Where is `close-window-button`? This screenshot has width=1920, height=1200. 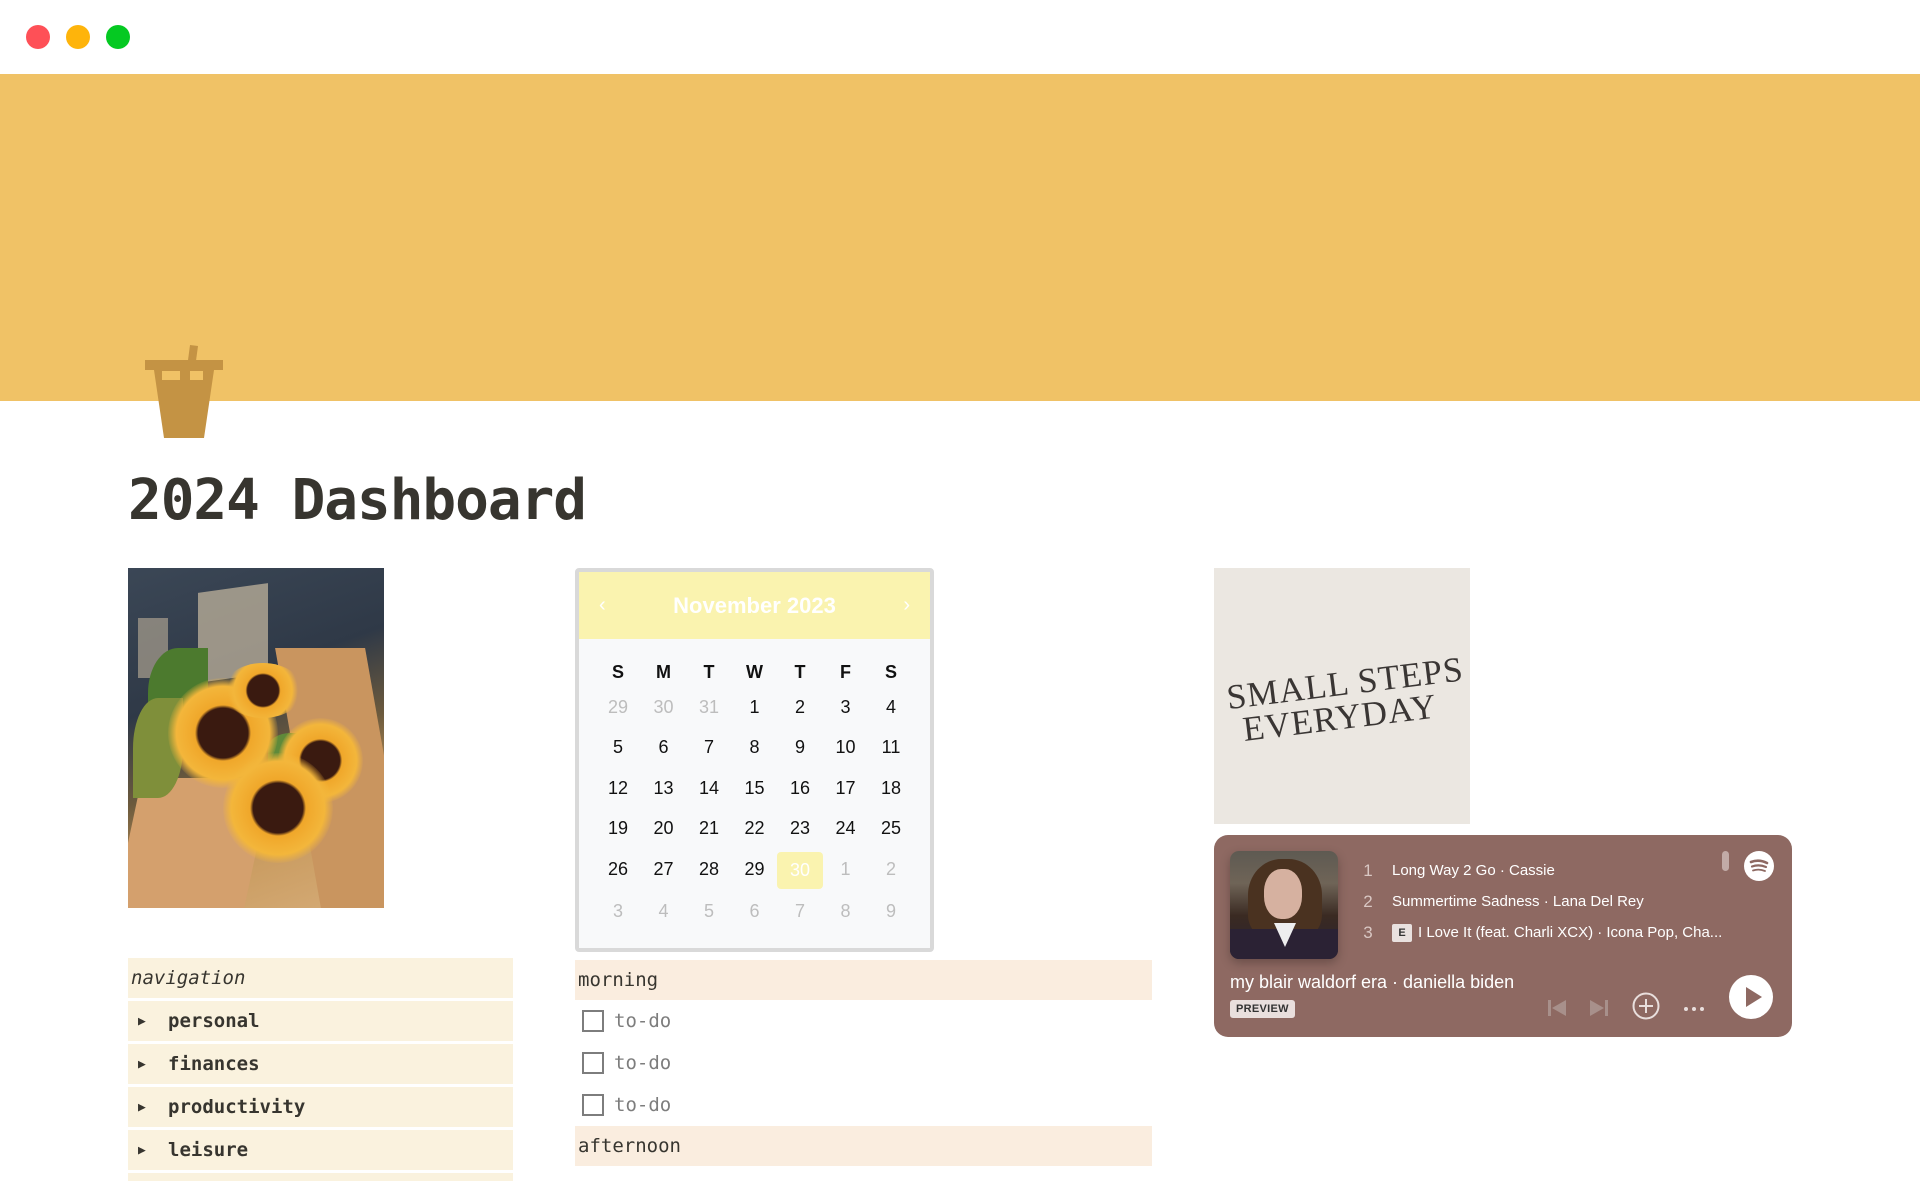 close-window-button is located at coordinates (38, 37).